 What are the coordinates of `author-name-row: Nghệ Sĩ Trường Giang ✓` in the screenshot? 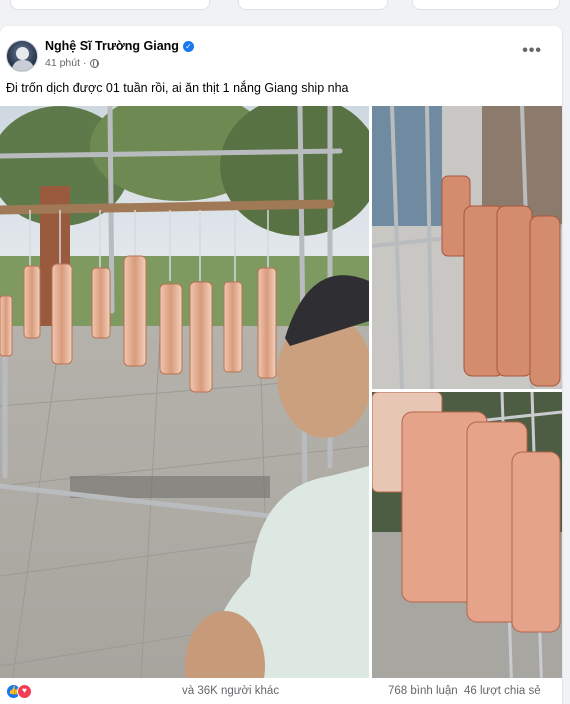 It's located at (119, 46).